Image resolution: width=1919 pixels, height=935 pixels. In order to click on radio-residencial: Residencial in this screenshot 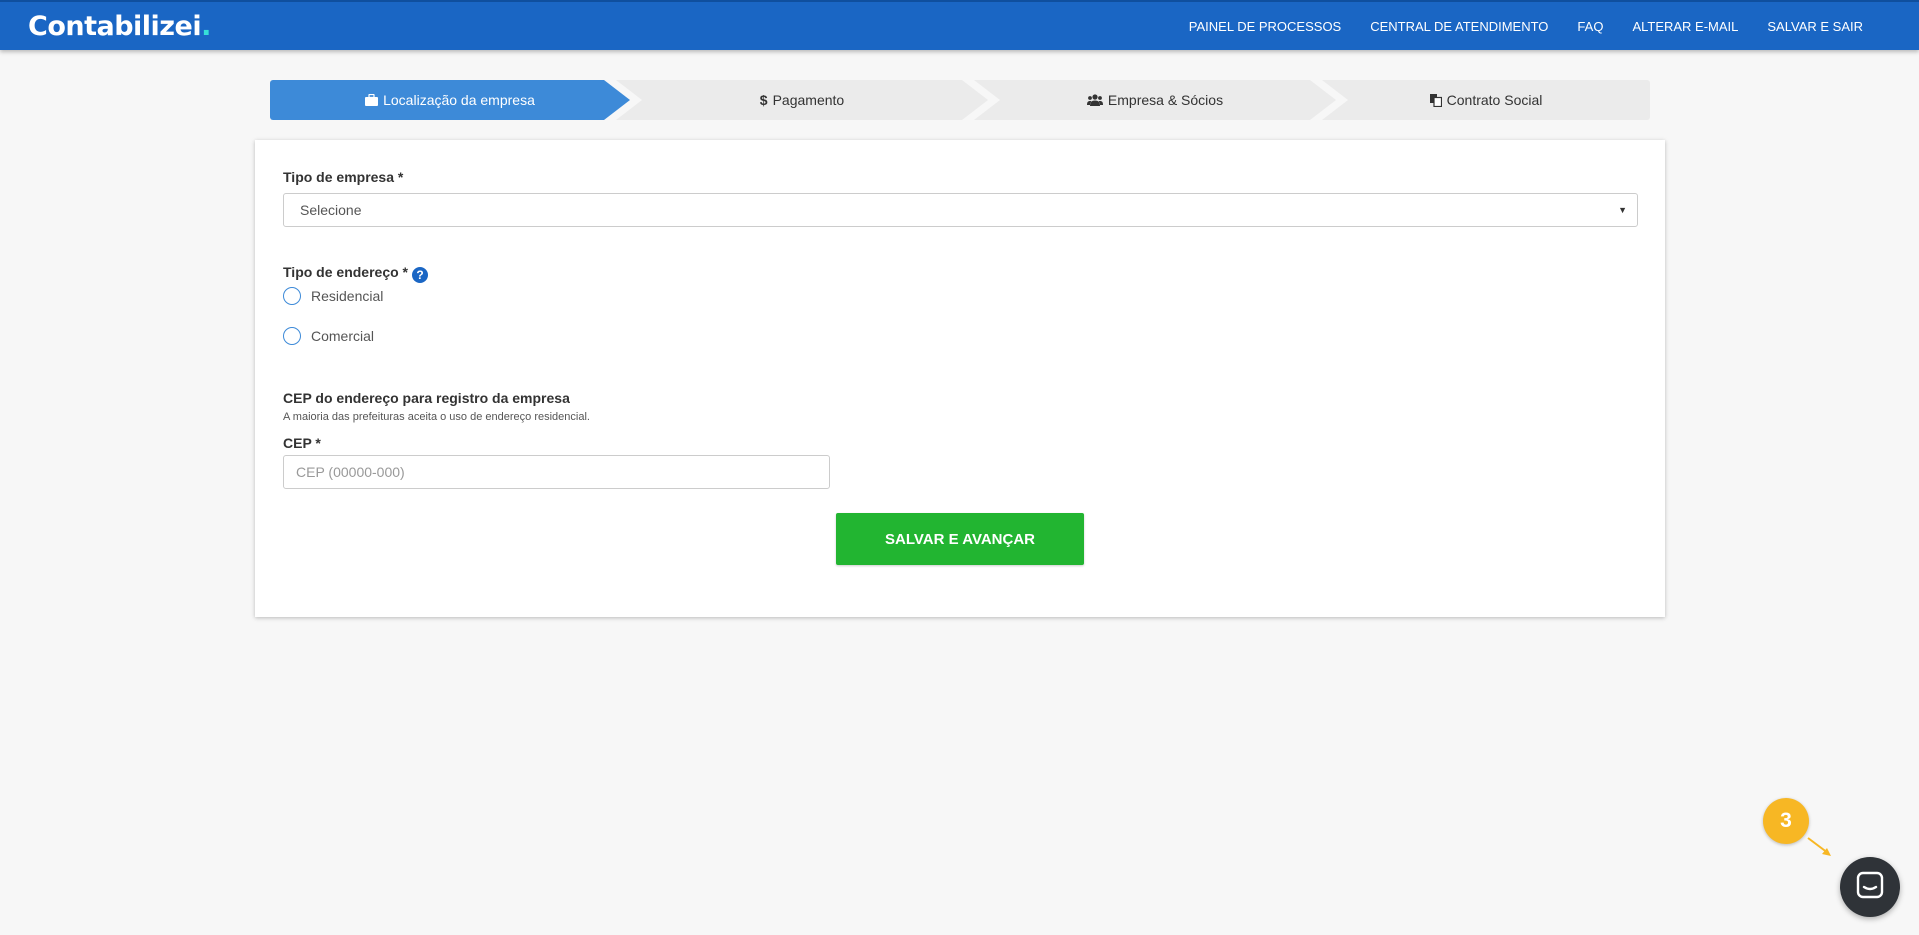, I will do `click(333, 296)`.